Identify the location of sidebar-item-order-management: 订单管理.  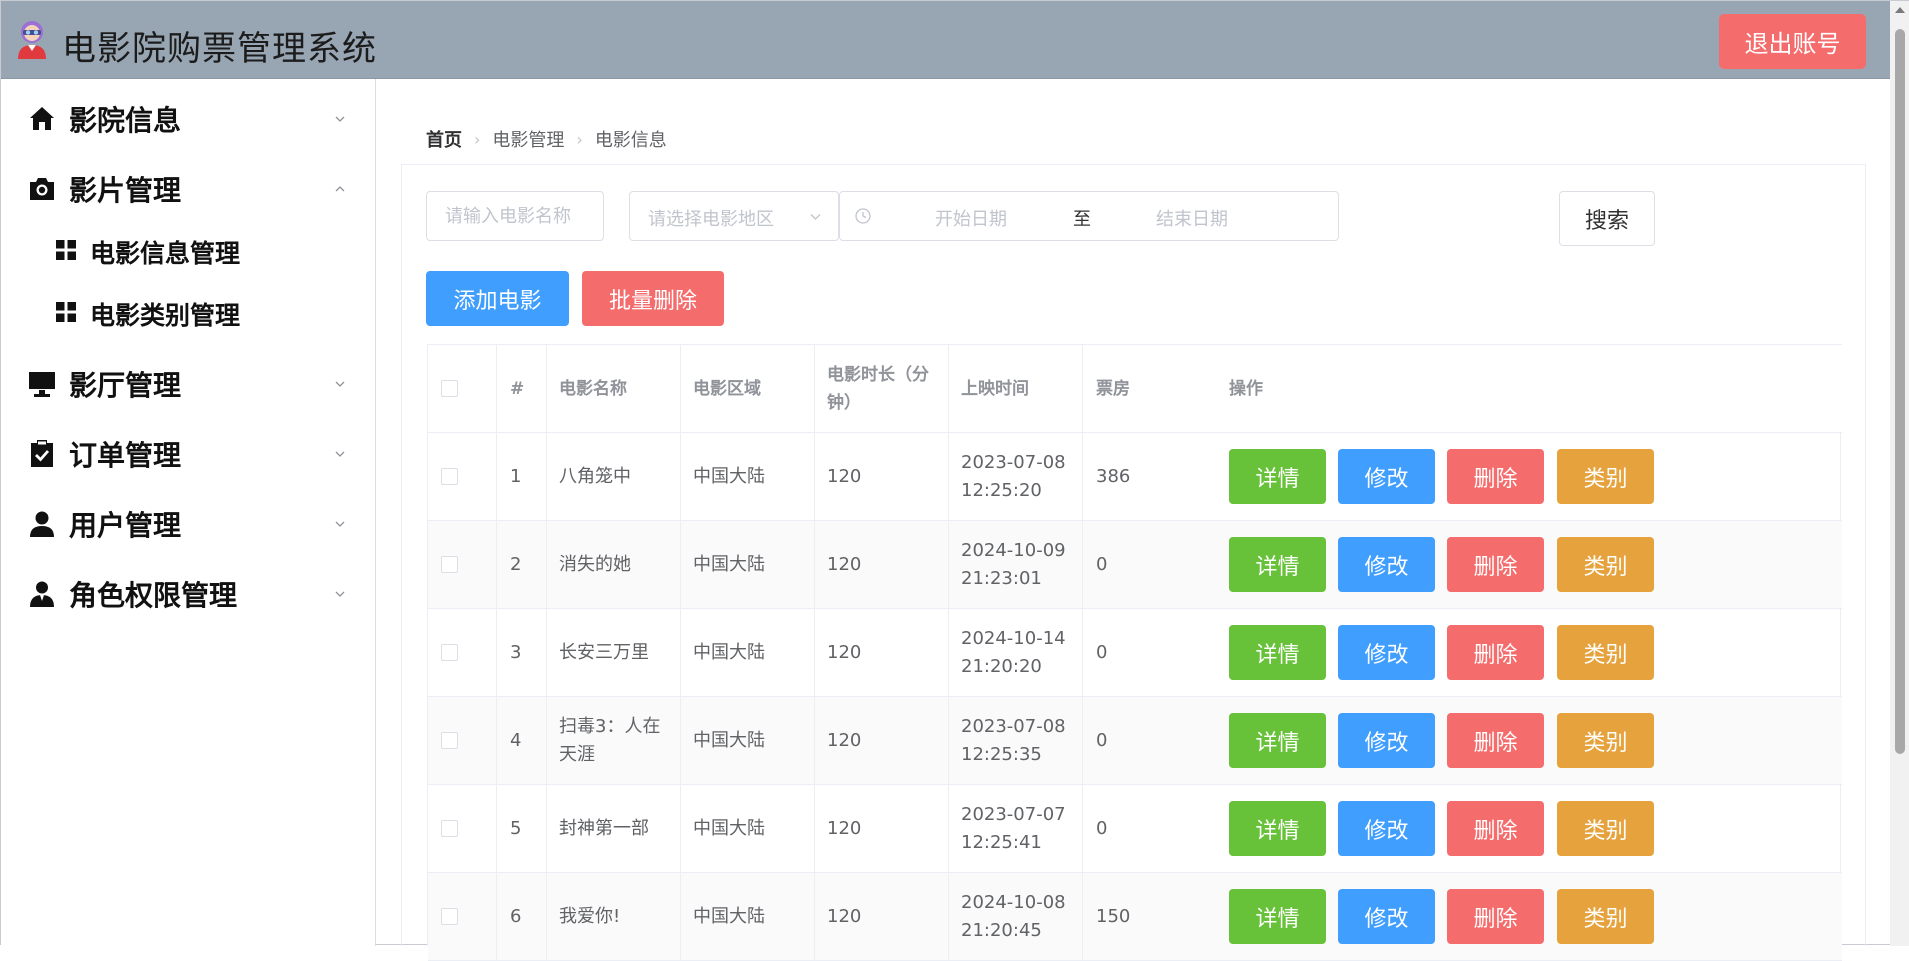
(188, 454).